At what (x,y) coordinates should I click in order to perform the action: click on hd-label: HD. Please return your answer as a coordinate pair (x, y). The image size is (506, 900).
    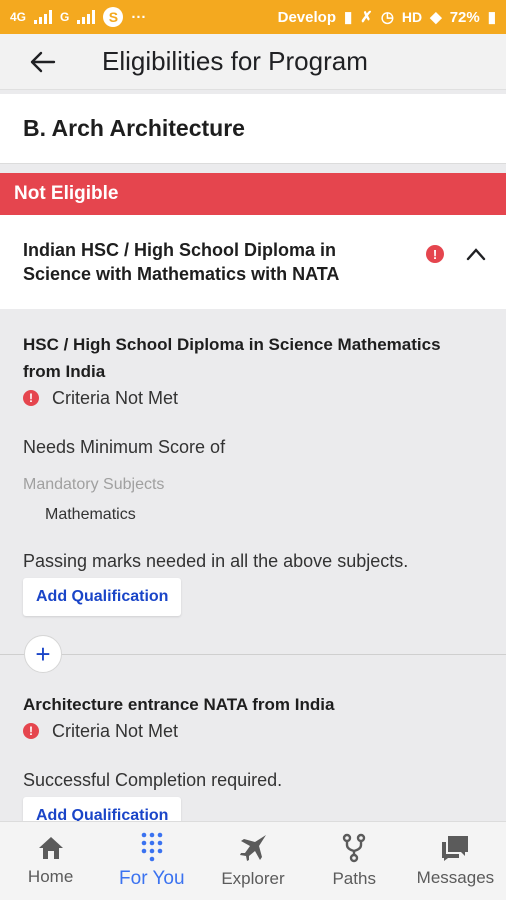
    Looking at the image, I should click on (412, 17).